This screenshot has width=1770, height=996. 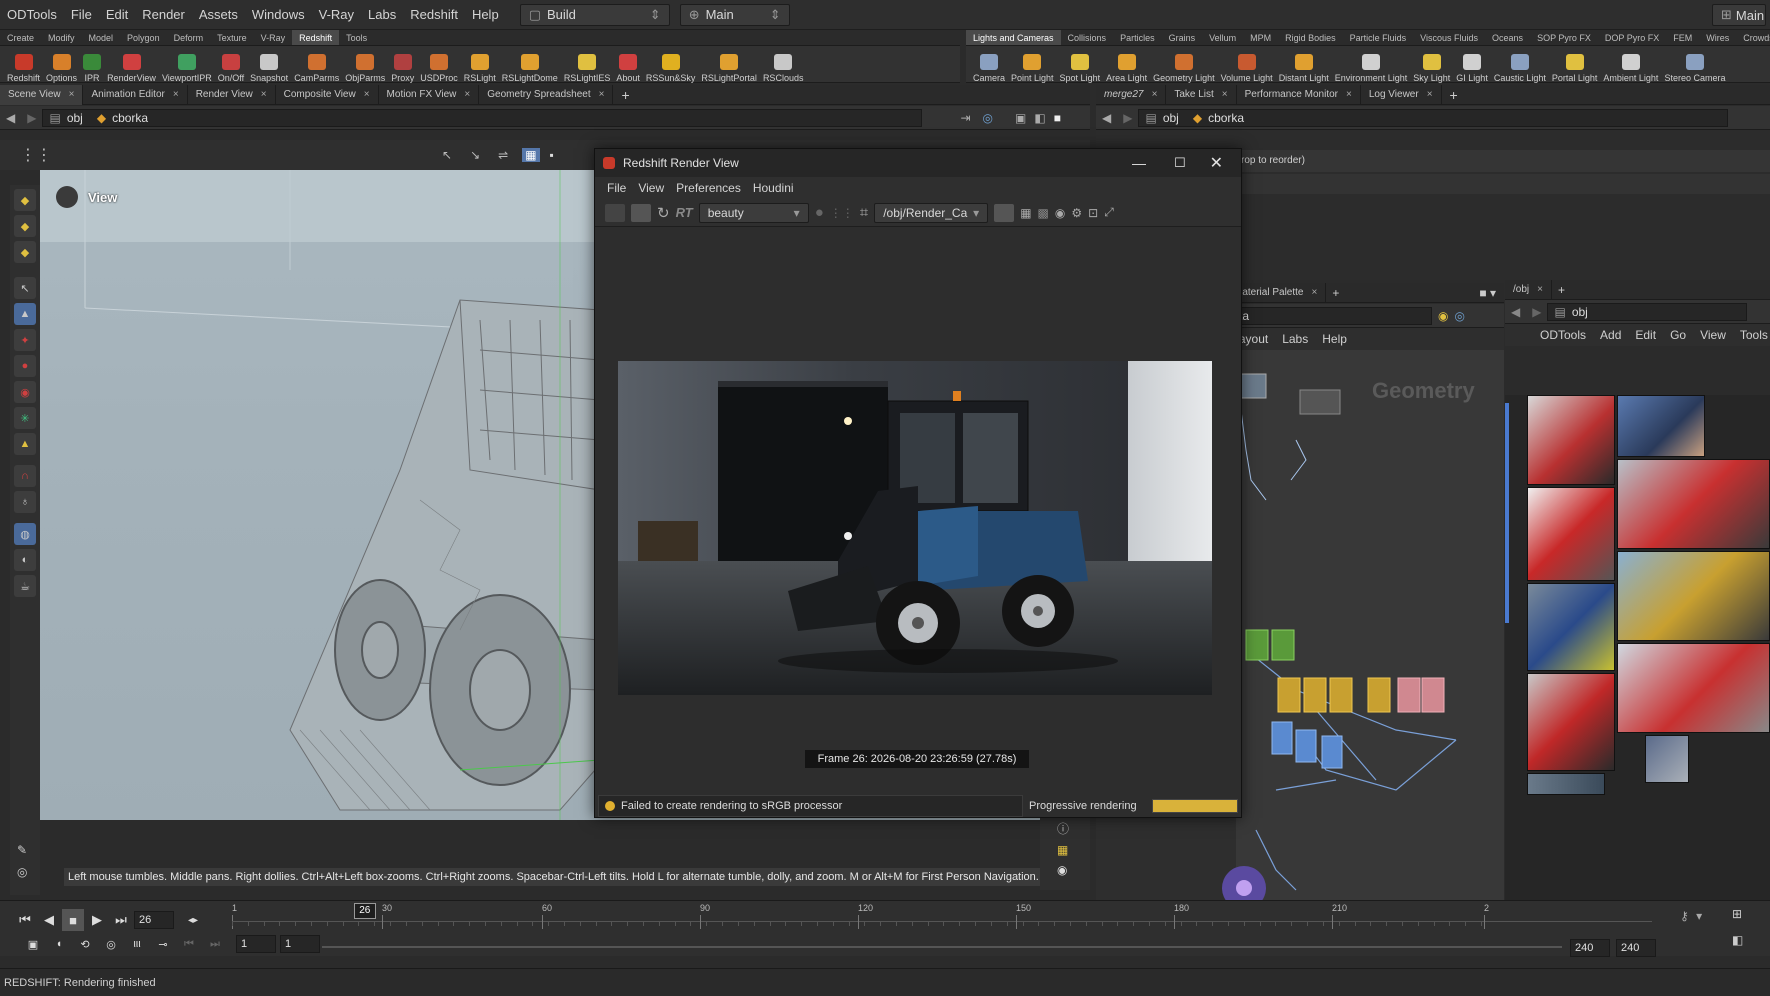 I want to click on keyframe-icon: ▣, so click(x=33, y=944).